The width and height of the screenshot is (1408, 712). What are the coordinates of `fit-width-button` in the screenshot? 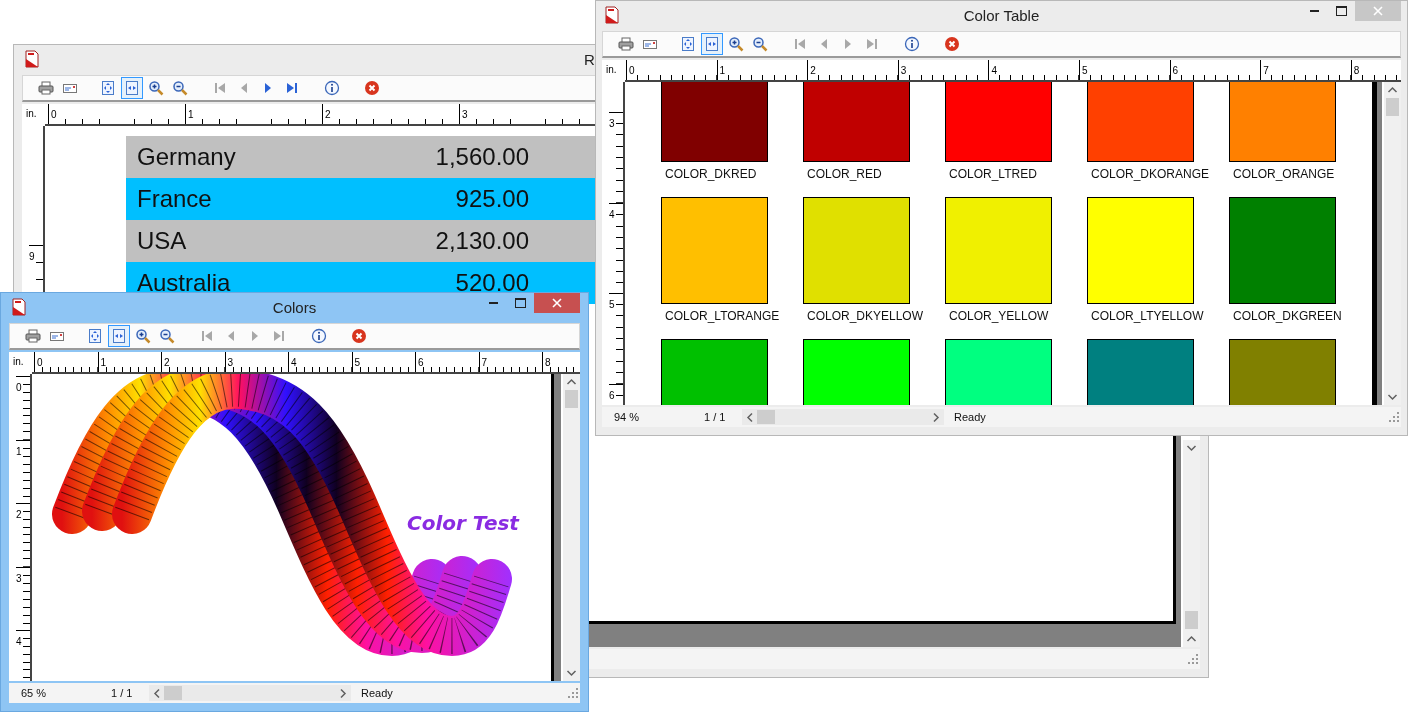 It's located at (119, 336).